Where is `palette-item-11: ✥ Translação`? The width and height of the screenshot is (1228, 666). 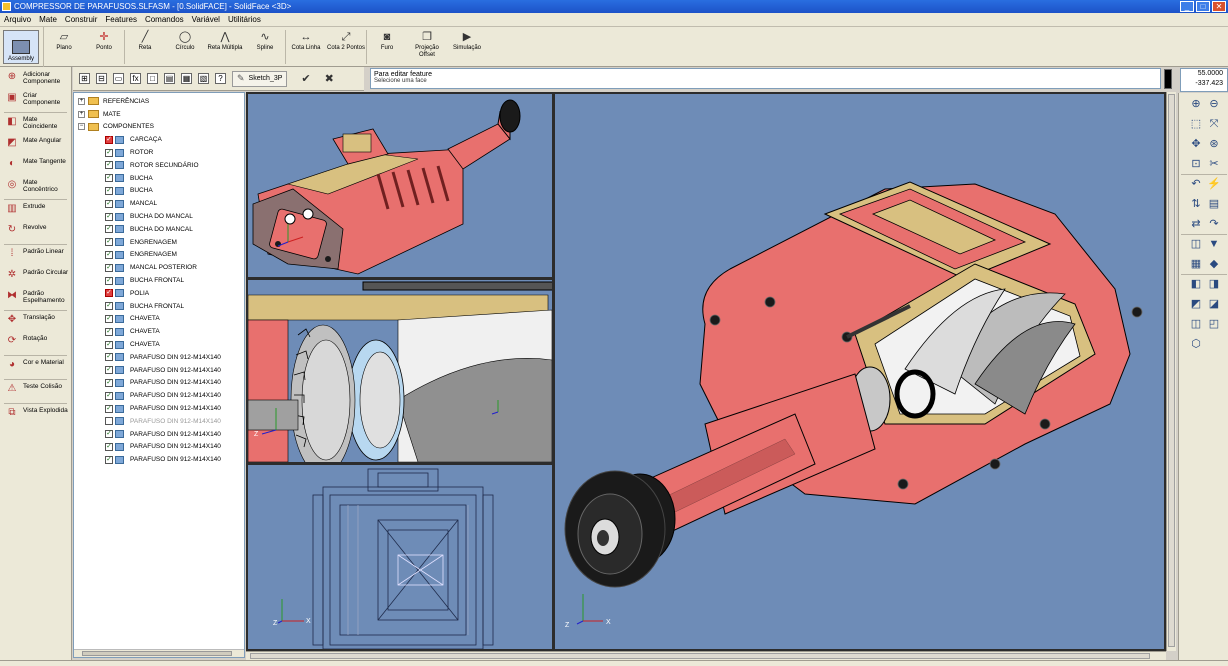 palette-item-11: ✥ Translação is located at coordinates (35, 322).